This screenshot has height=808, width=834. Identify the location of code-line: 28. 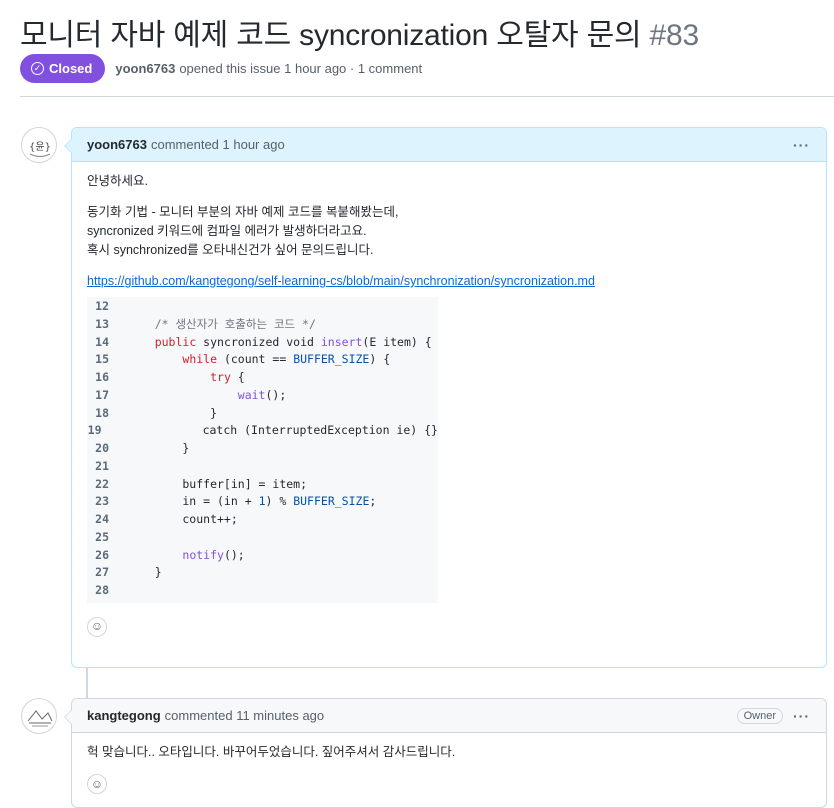
(262, 591).